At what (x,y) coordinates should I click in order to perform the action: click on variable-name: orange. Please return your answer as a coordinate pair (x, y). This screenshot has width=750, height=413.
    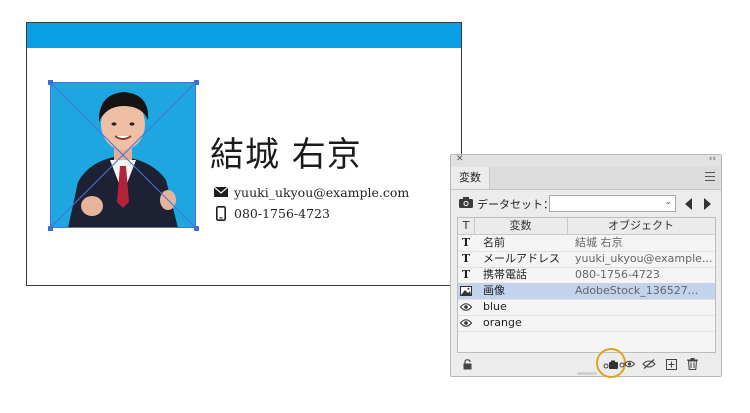
    Looking at the image, I should click on (502, 322).